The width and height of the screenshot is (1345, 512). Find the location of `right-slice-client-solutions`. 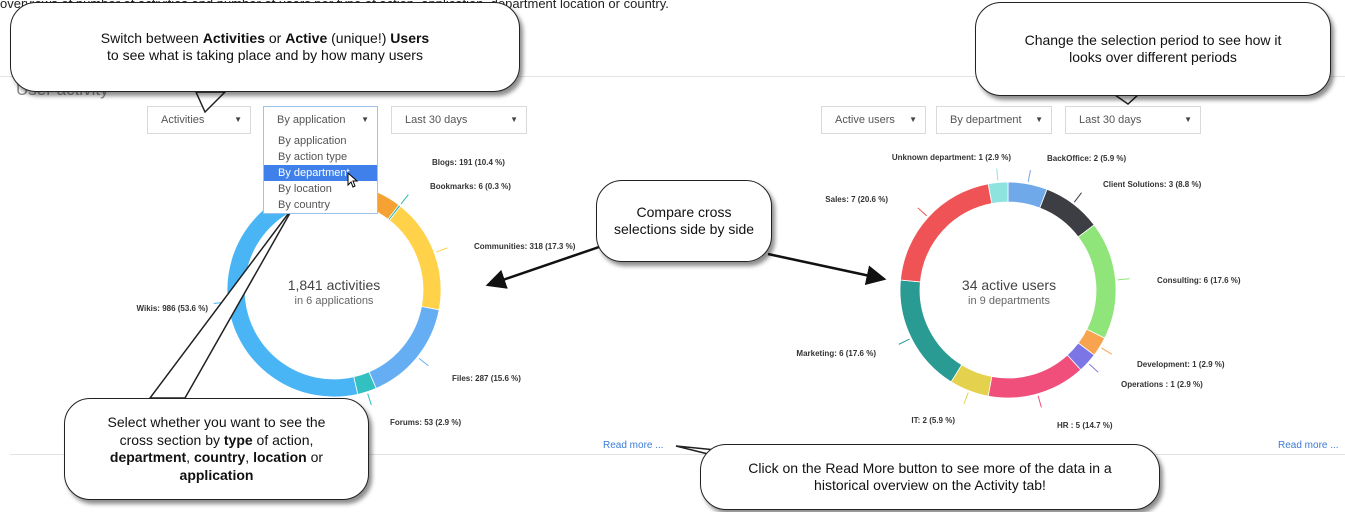

right-slice-client-solutions is located at coordinates (1067, 213).